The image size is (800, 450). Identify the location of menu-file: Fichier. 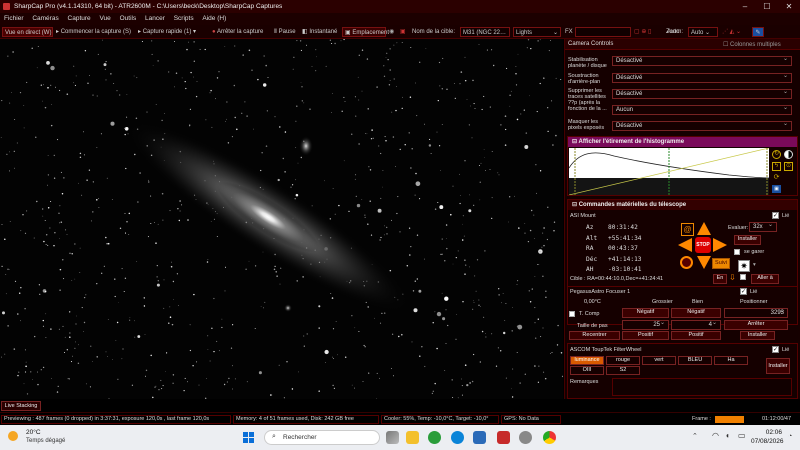
(14, 18).